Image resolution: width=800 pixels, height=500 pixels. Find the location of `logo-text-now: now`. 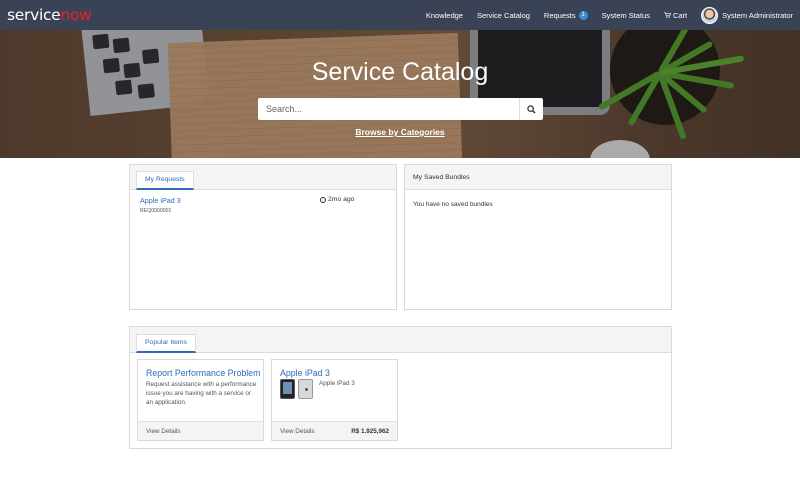

logo-text-now: now is located at coordinates (76, 15).